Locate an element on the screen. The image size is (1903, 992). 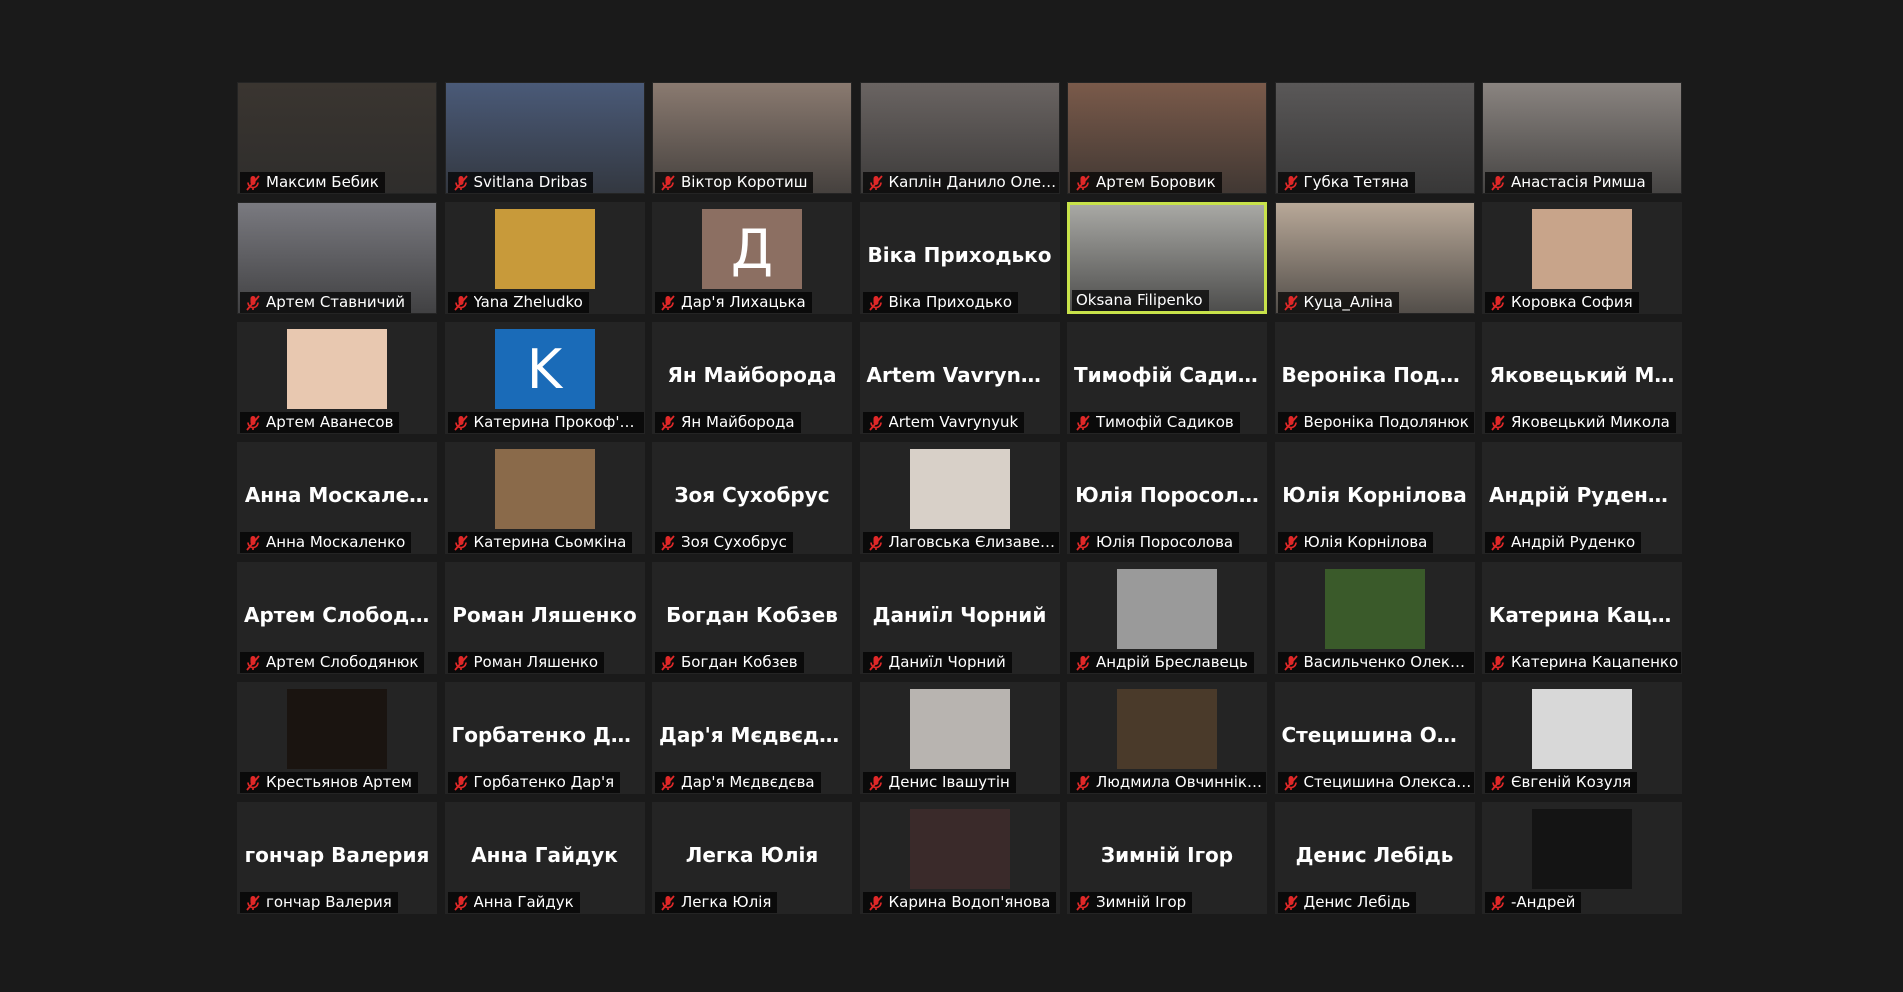
participant-tile-10: Д Дар'я Лихацька is located at coordinates (752, 258).